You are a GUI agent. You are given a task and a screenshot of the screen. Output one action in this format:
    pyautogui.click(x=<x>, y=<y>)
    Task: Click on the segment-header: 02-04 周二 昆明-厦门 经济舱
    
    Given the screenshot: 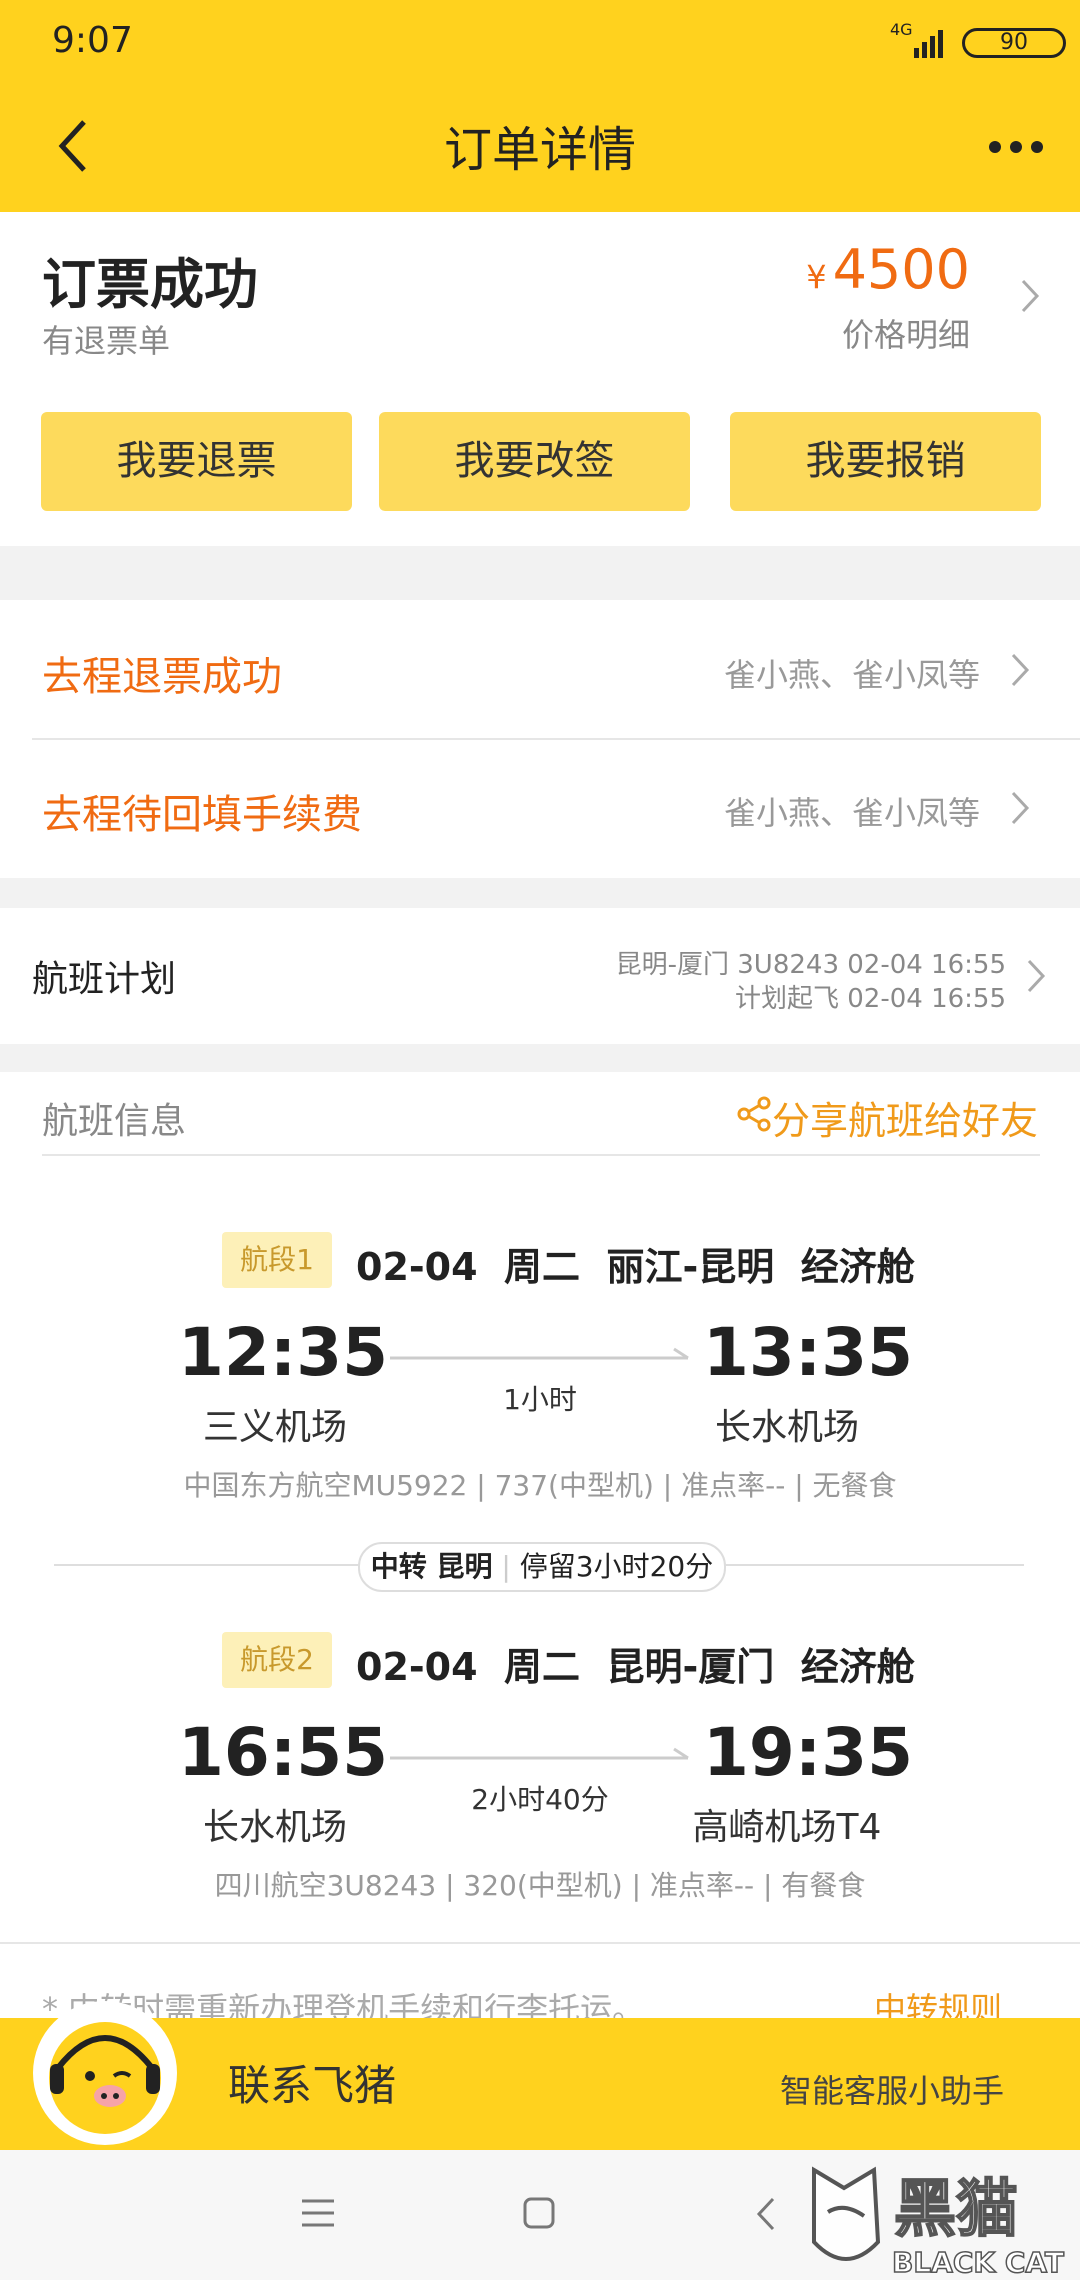 What is the action you would take?
    pyautogui.click(x=635, y=1663)
    